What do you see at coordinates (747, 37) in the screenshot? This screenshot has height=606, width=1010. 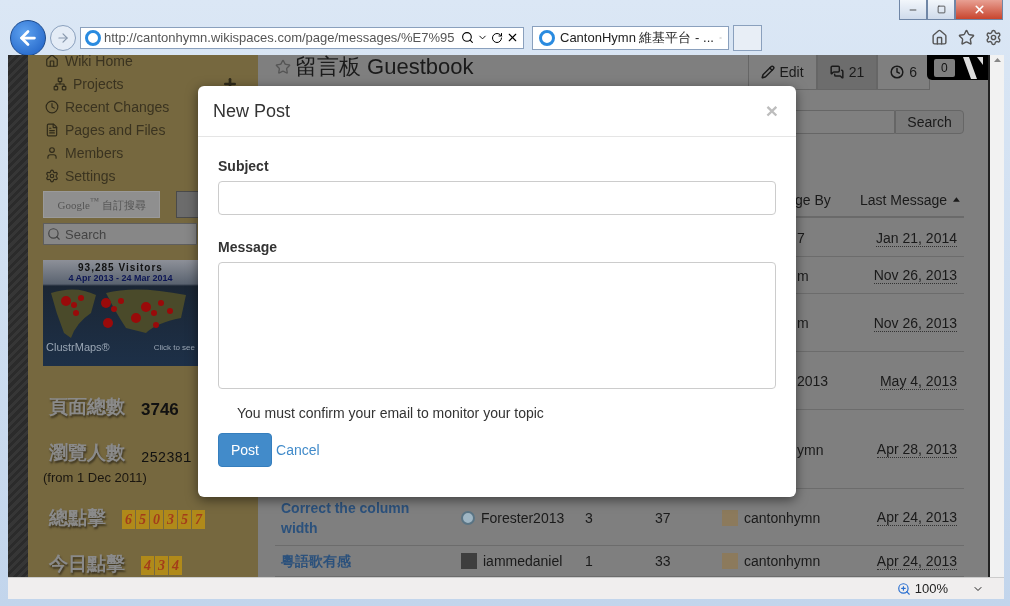 I see `new-tab-button` at bounding box center [747, 37].